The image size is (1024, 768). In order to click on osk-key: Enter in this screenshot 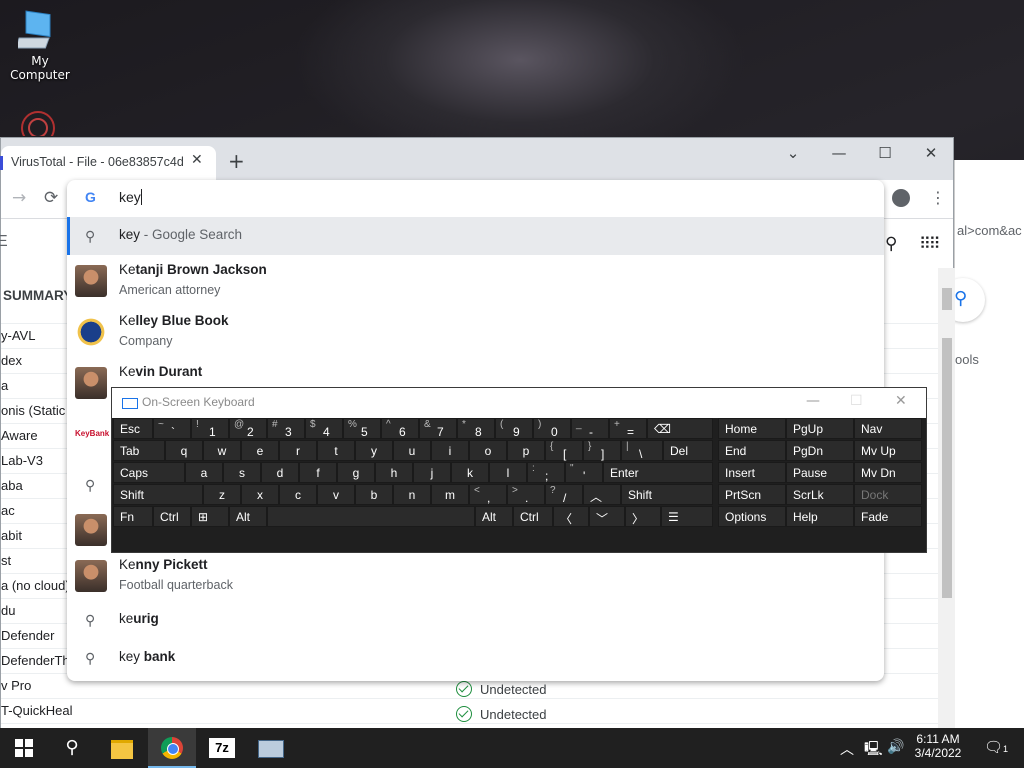, I will do `click(658, 472)`.